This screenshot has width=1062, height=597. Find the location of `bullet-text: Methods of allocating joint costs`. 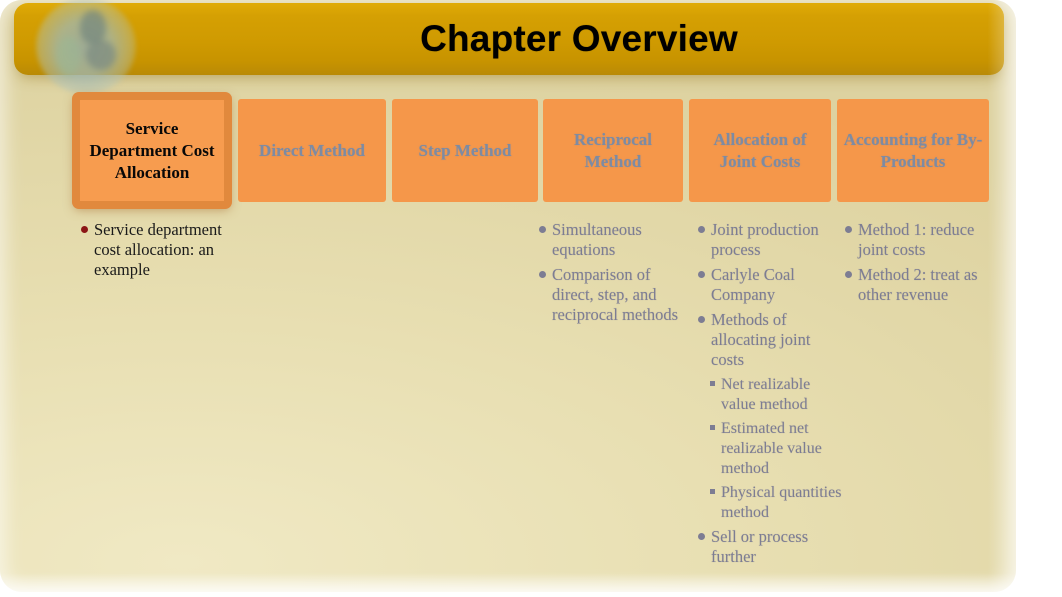

bullet-text: Methods of allocating joint costs is located at coordinates (761, 339).